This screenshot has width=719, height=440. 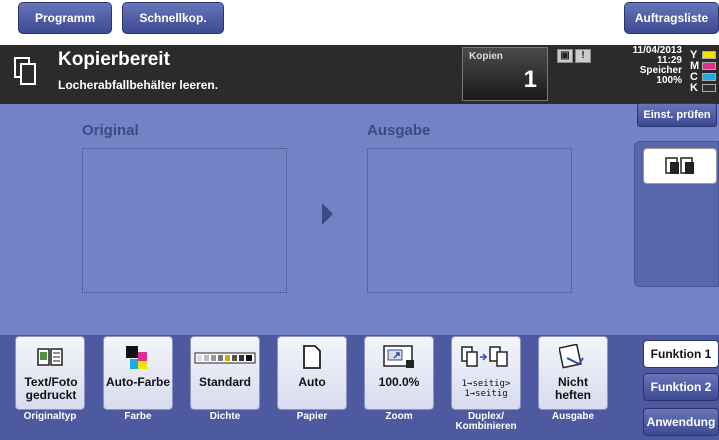 I want to click on toner-levels: Y M C K, so click(x=704, y=71).